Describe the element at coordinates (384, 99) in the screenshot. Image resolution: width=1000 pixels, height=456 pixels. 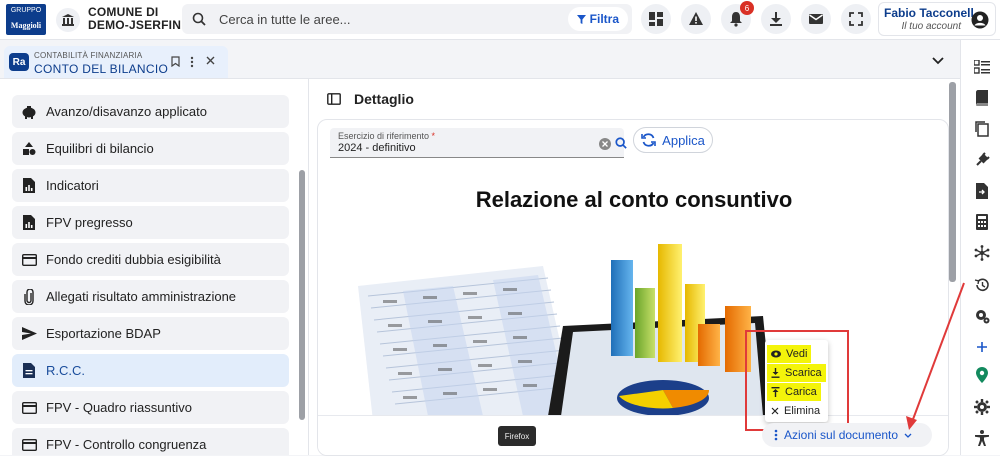
I see `detail-title: Dettaglio` at that location.